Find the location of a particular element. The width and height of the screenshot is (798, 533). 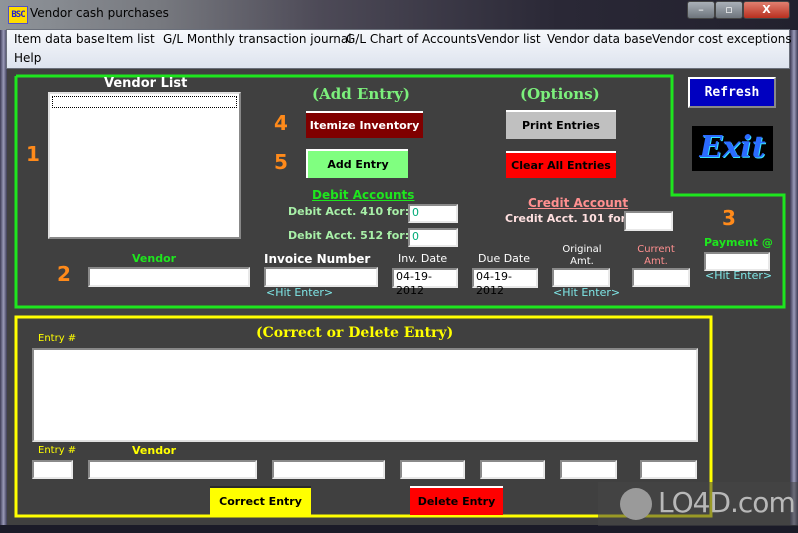

vendor-input is located at coordinates (169, 277).